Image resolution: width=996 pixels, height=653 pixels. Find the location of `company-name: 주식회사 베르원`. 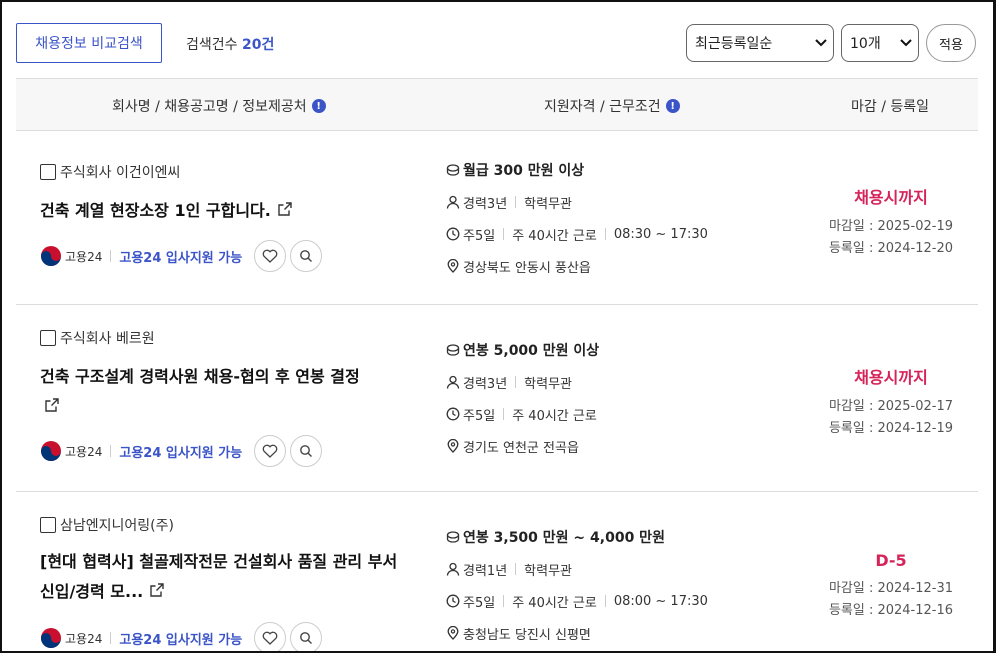

company-name: 주식회사 베르원 is located at coordinates (107, 338).